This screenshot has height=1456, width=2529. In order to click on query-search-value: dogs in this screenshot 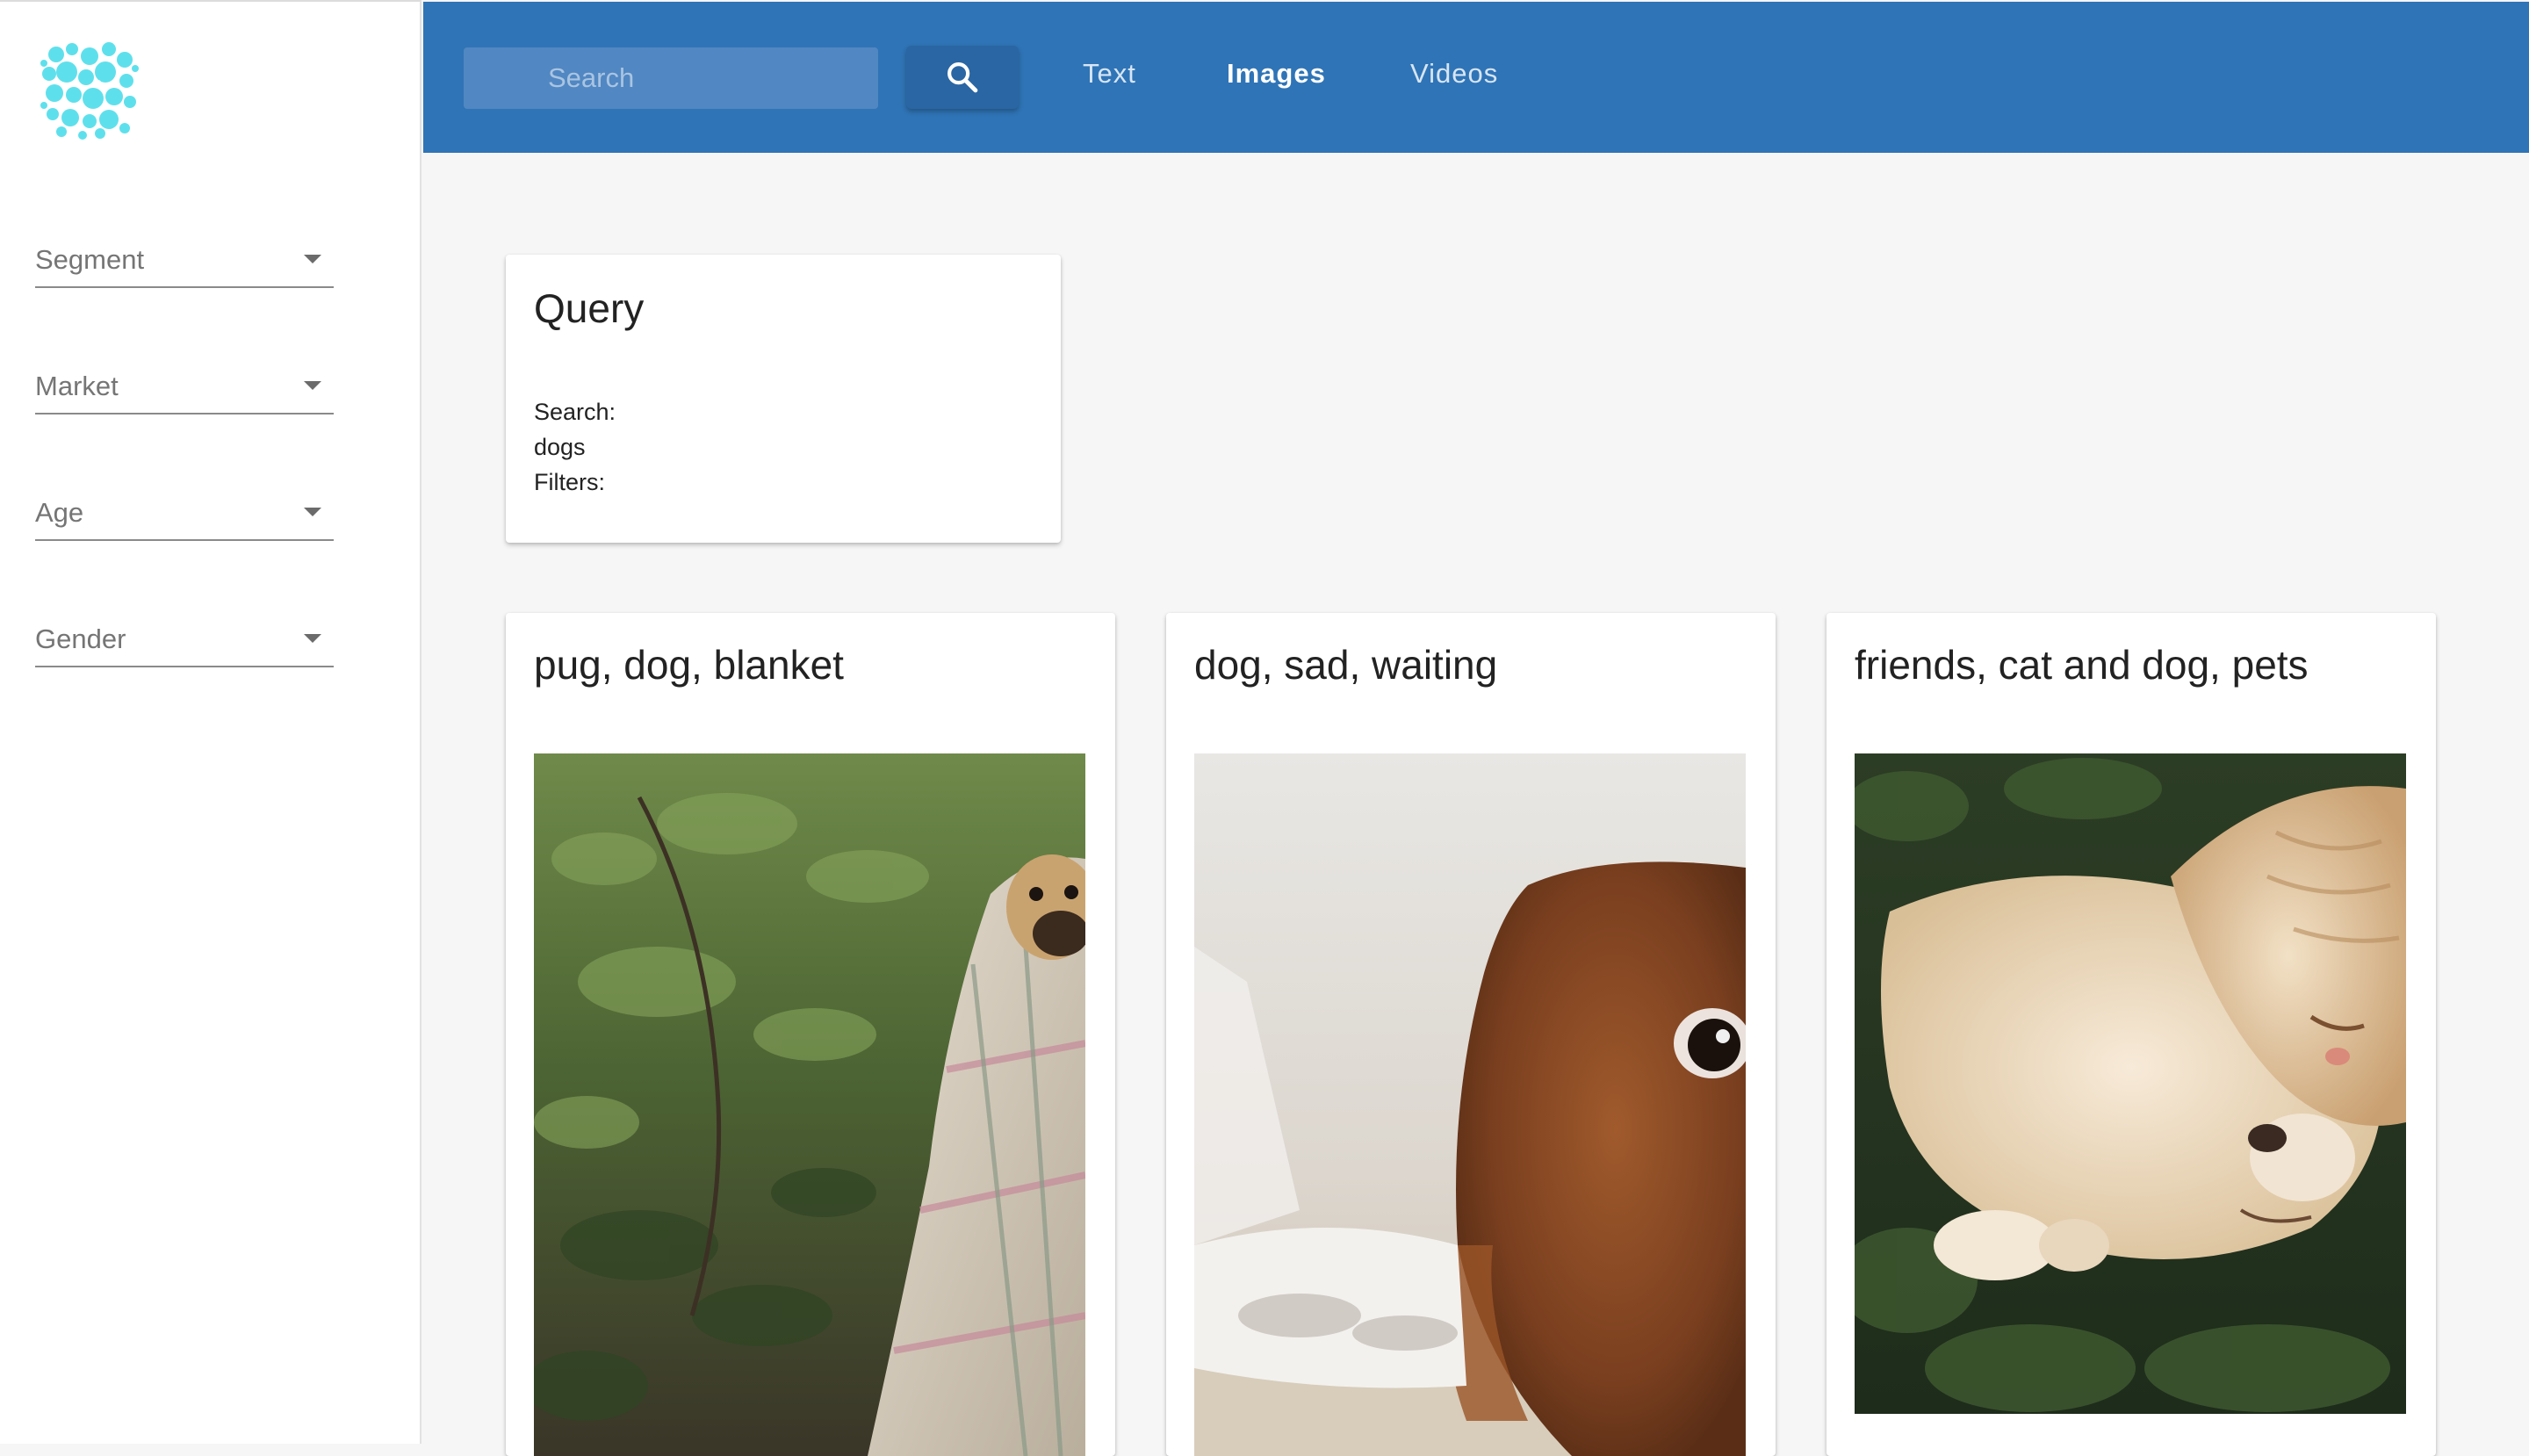, I will do `click(560, 447)`.